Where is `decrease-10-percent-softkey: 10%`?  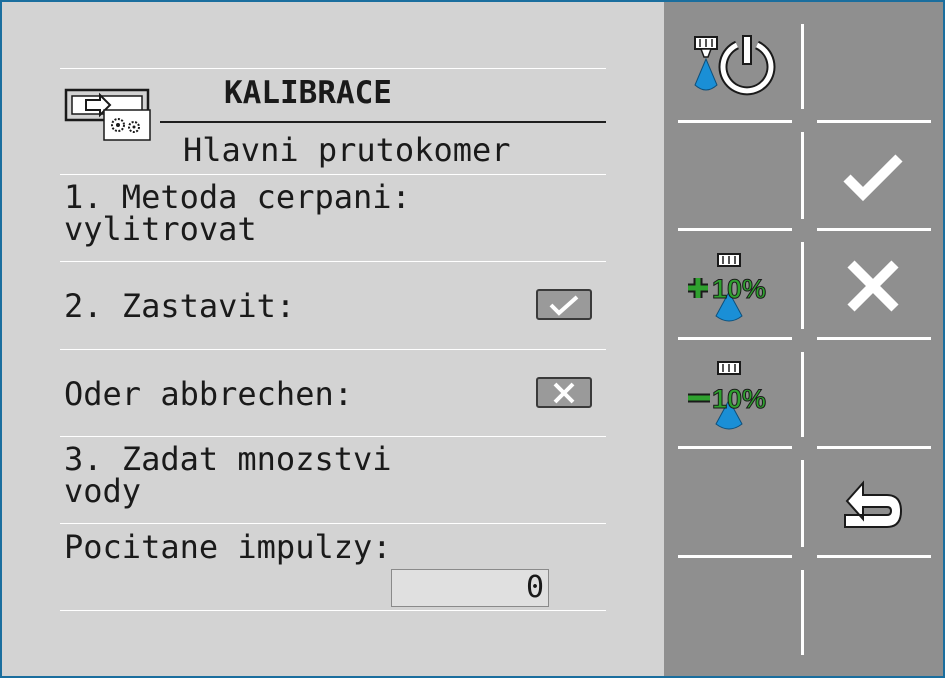 decrease-10-percent-softkey: 10% is located at coordinates (734, 395).